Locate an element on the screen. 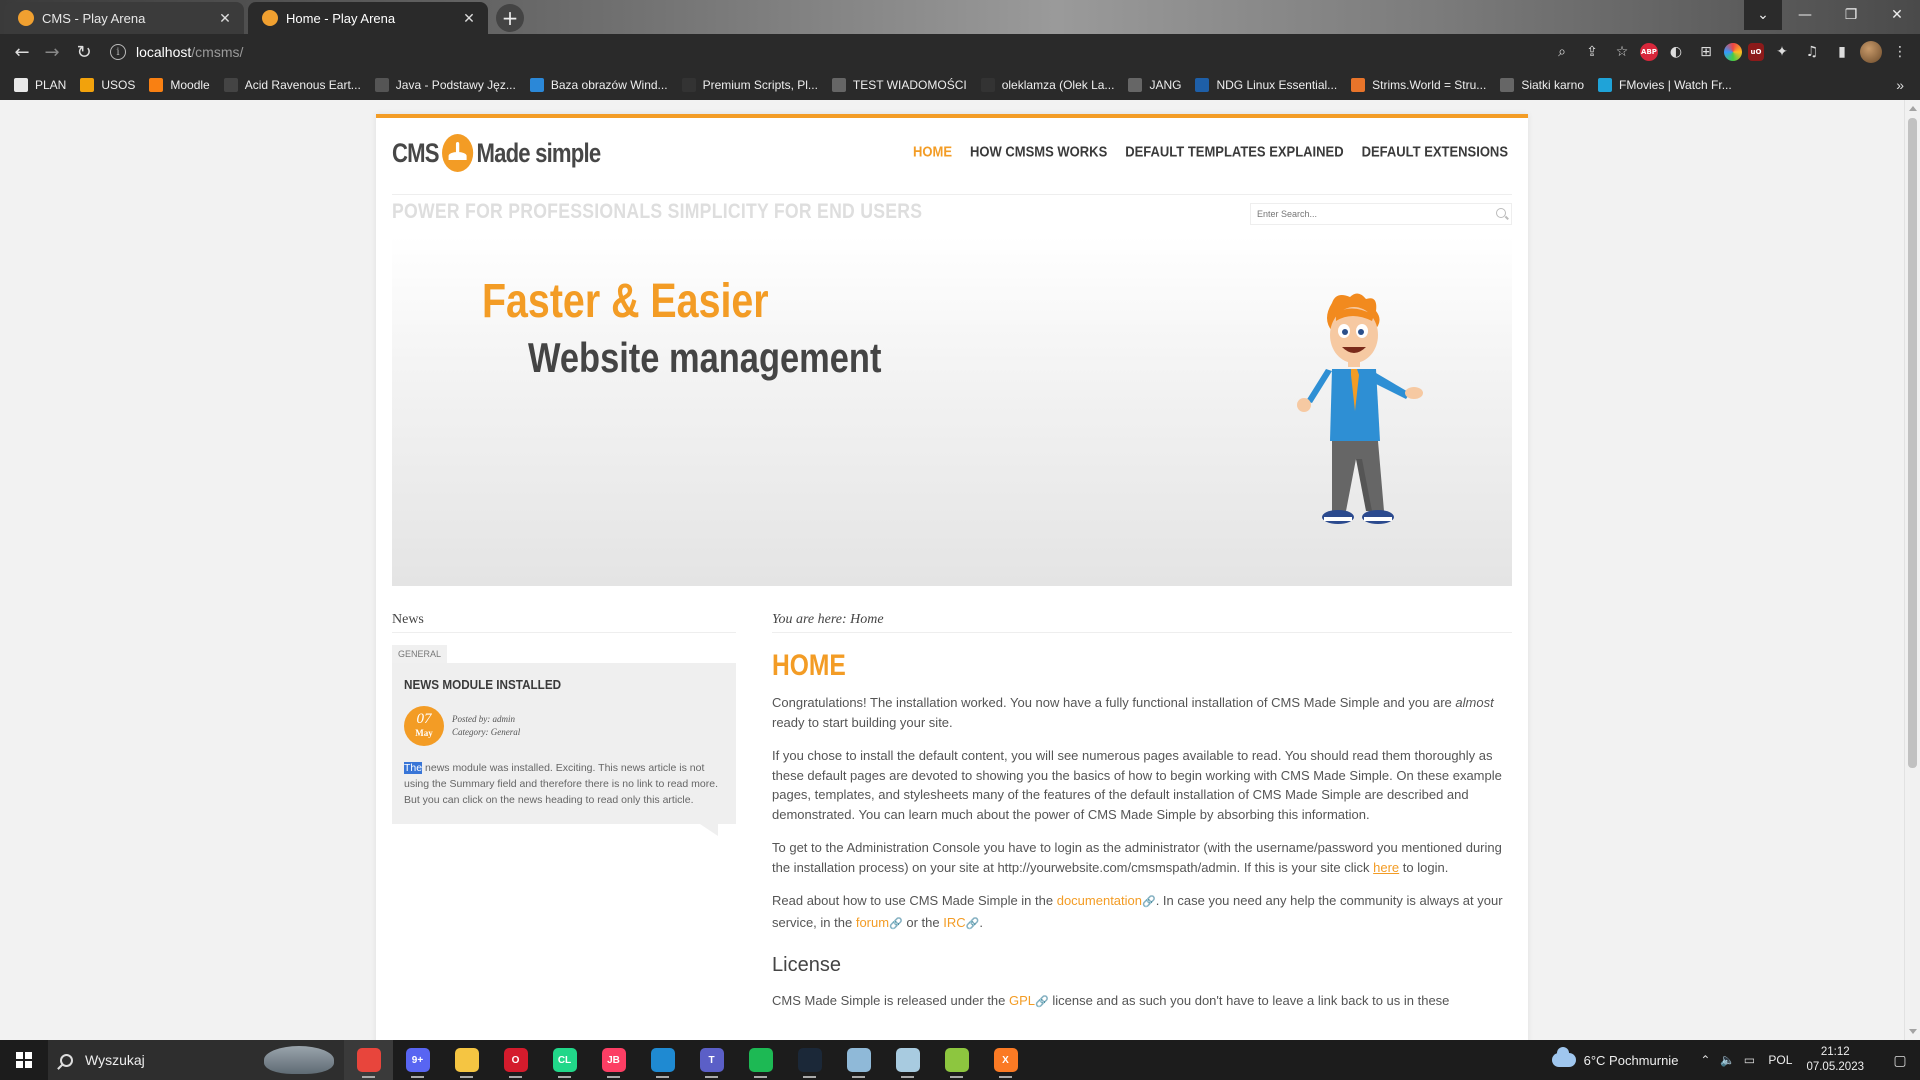 Image resolution: width=1920 pixels, height=1080 pixels. weather-widget: 6°C Pochmurnie is located at coordinates (1615, 1057).